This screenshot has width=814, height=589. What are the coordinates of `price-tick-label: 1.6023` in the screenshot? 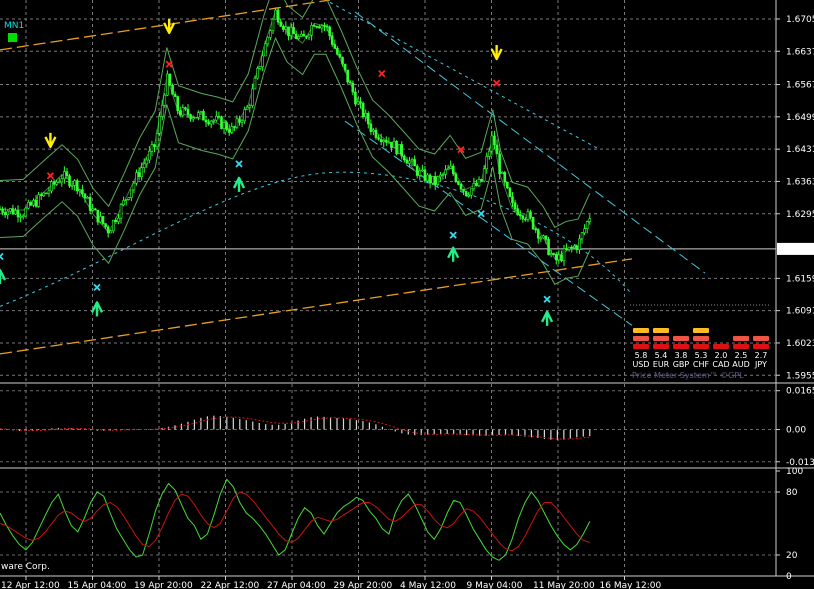 It's located at (800, 344).